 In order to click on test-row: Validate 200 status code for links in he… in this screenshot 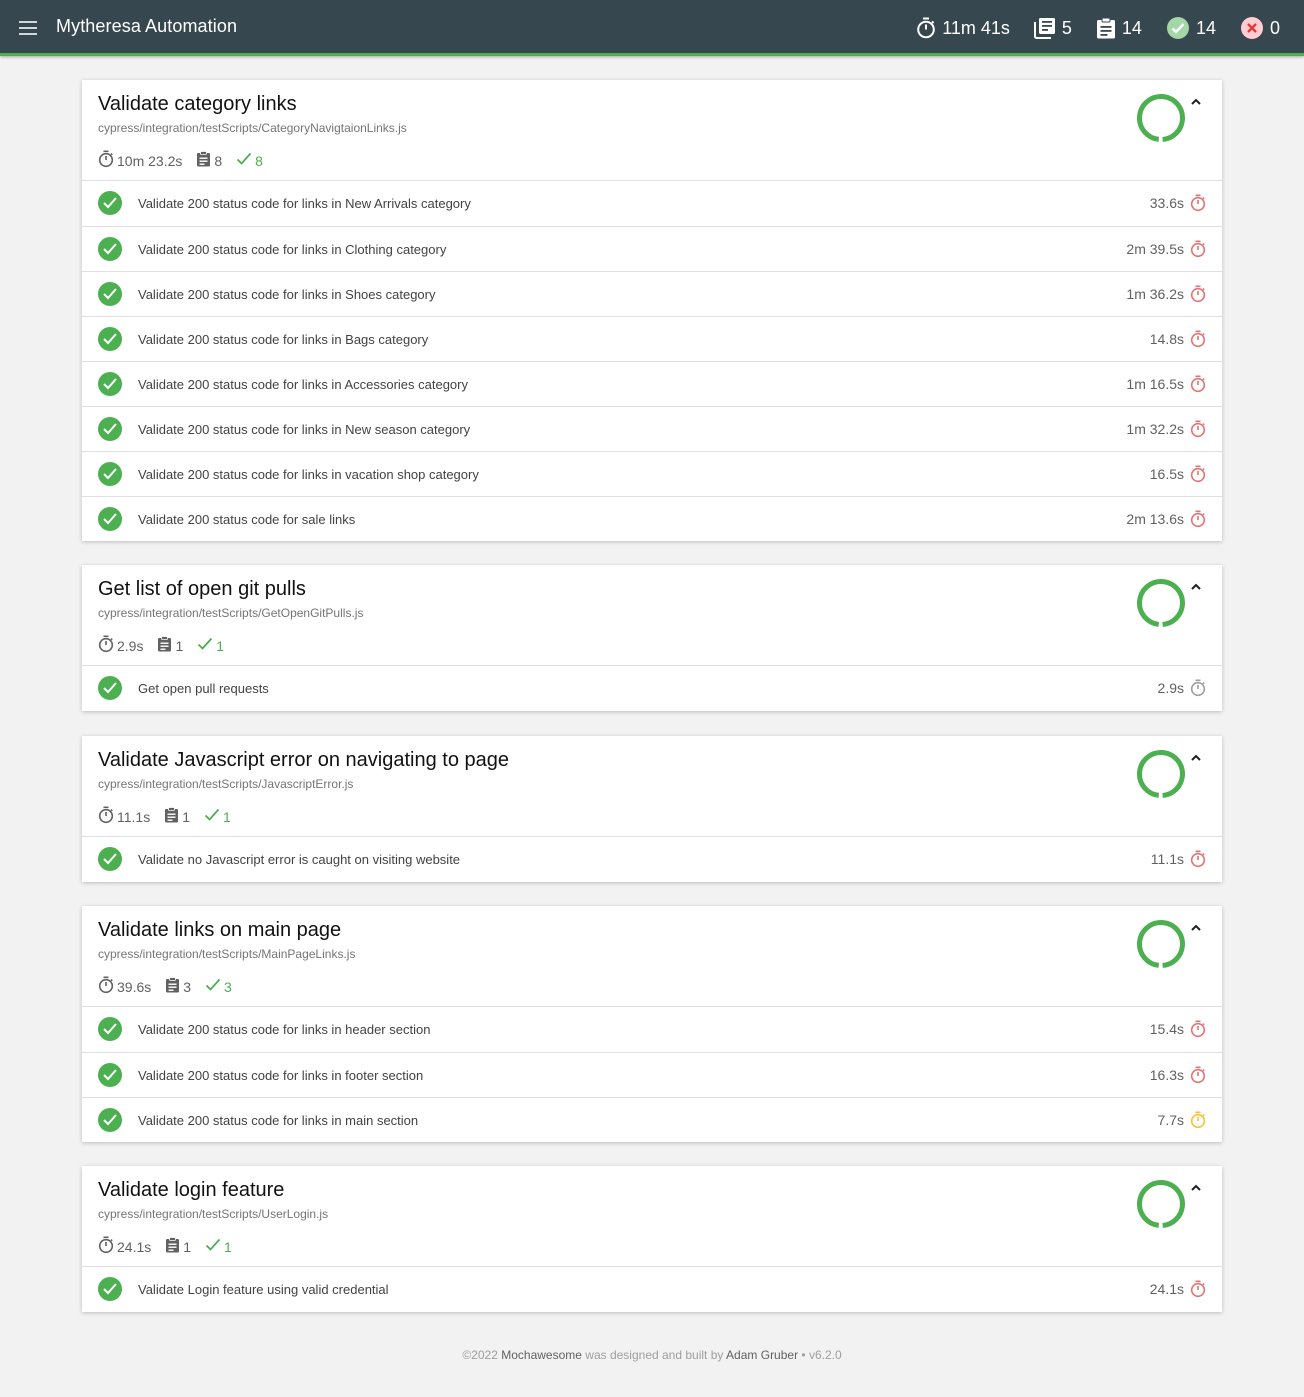, I will do `click(652, 1029)`.